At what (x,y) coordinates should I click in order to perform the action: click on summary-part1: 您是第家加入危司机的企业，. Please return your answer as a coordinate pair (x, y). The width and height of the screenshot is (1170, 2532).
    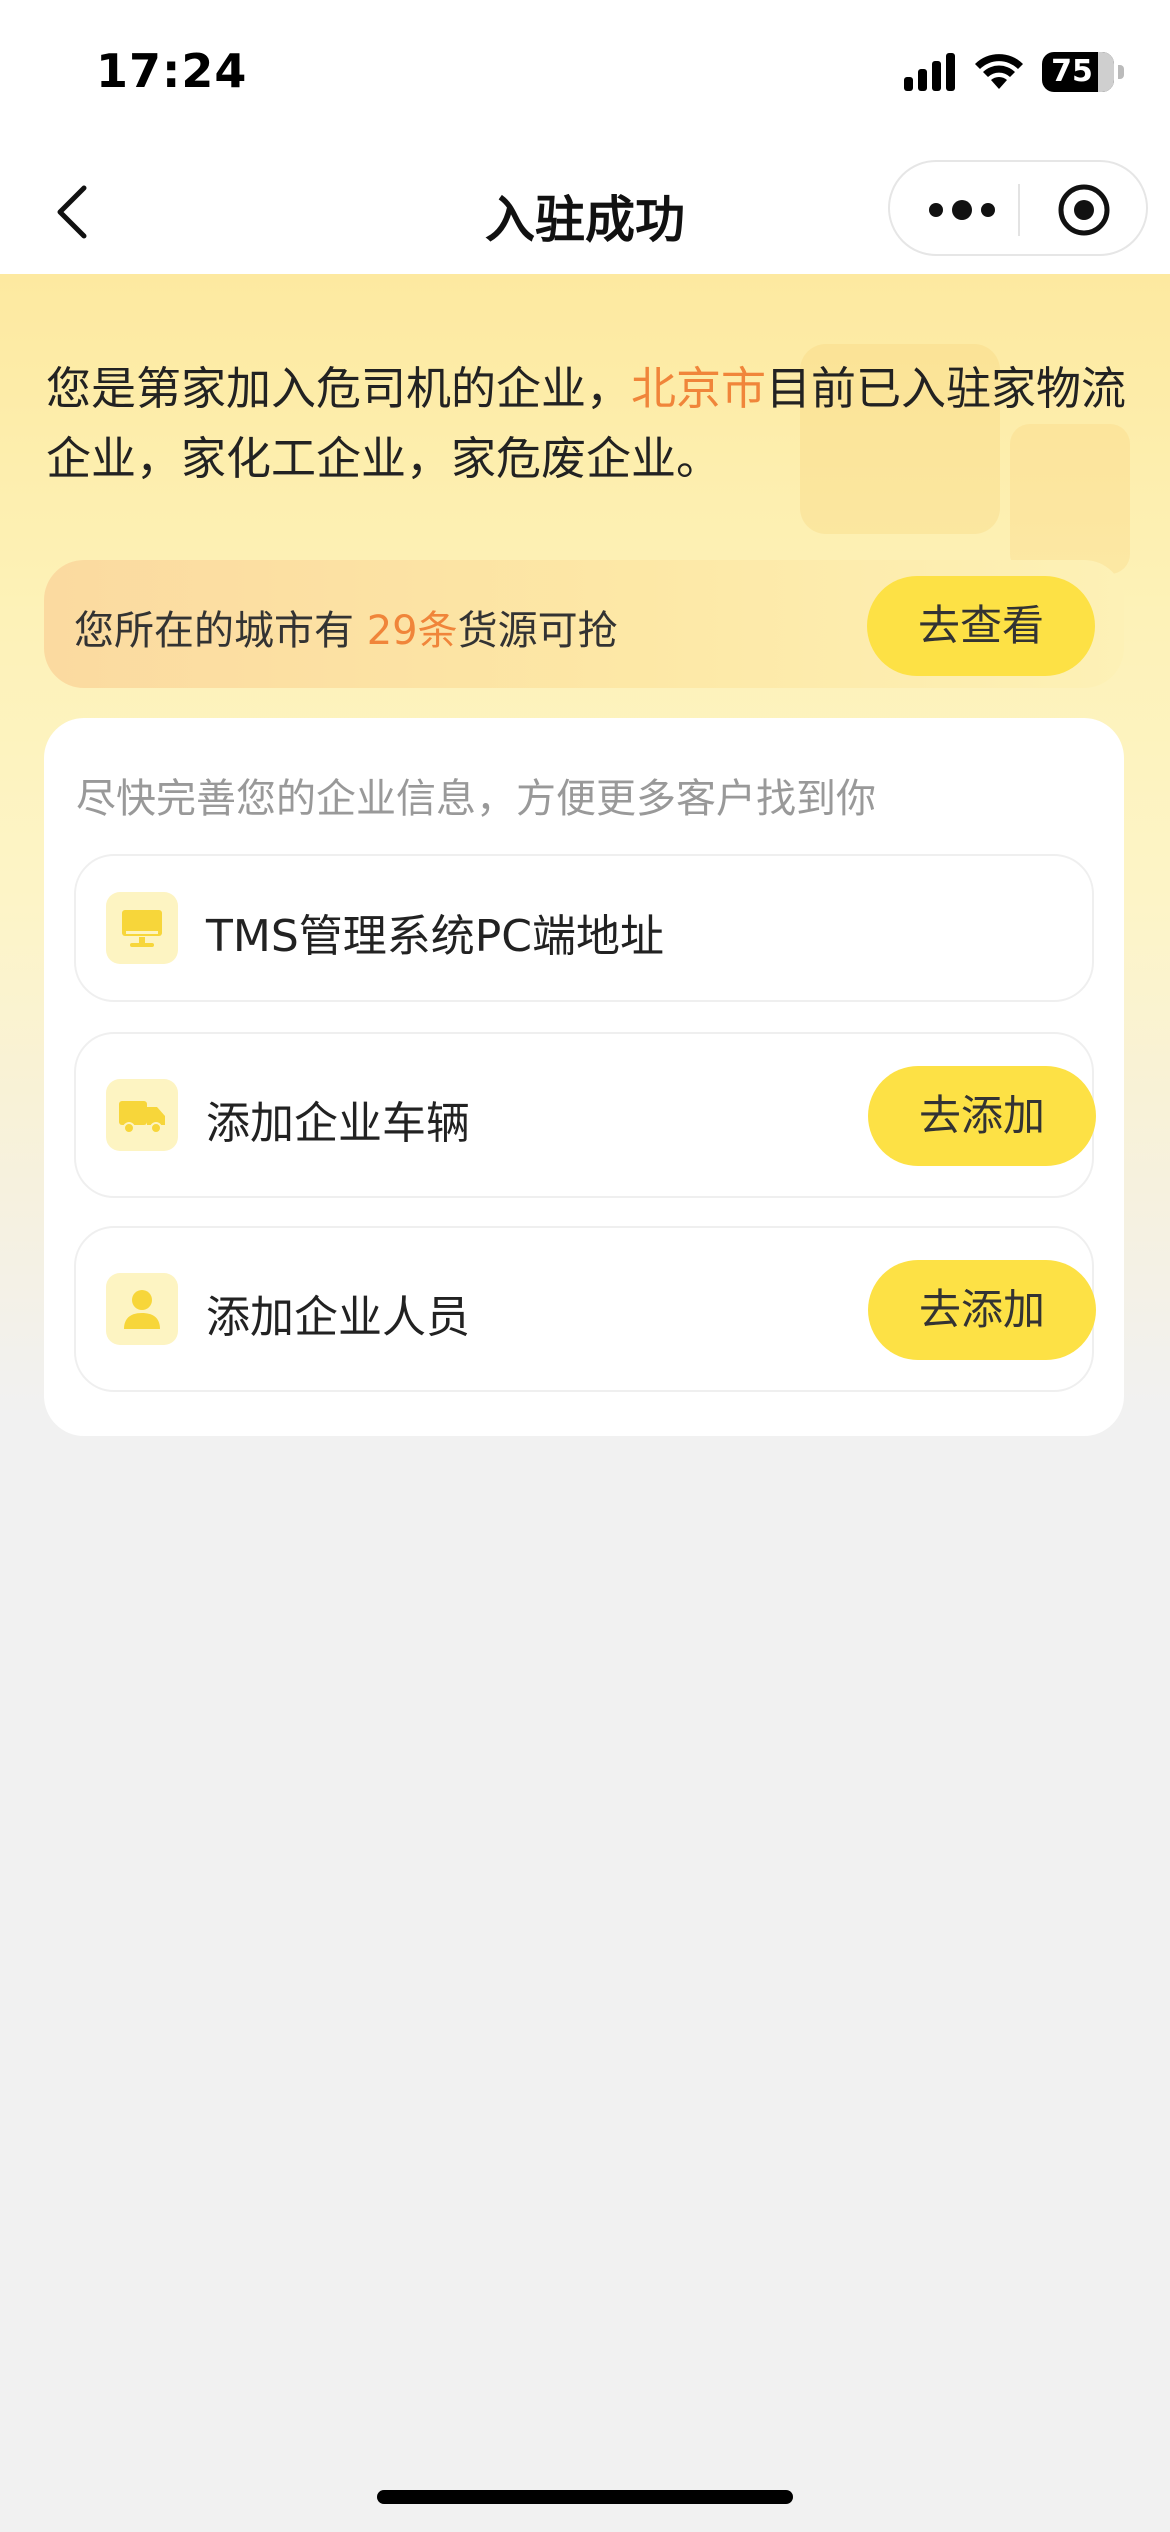
    Looking at the image, I should click on (339, 388).